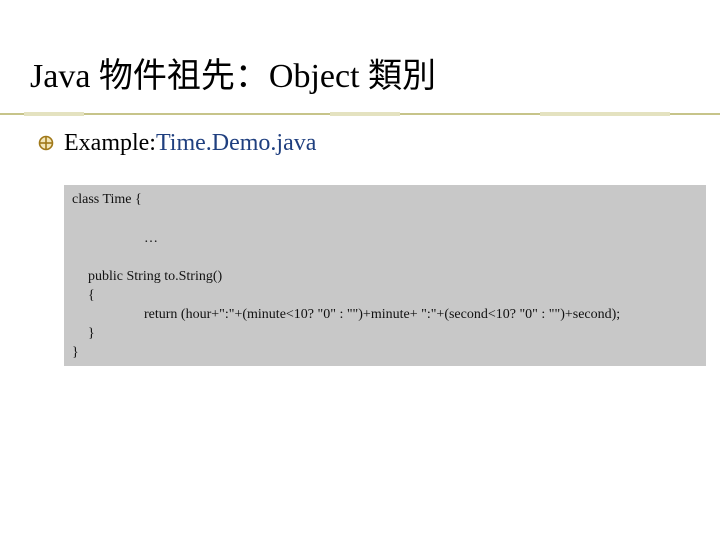 This screenshot has width=720, height=540. Describe the element at coordinates (107, 199) in the screenshot. I see `code-line: class Time {` at that location.